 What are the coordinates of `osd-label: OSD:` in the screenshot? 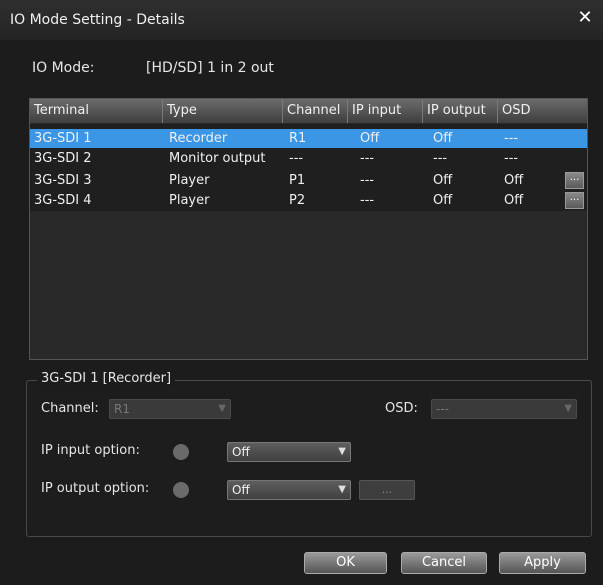 It's located at (401, 408).